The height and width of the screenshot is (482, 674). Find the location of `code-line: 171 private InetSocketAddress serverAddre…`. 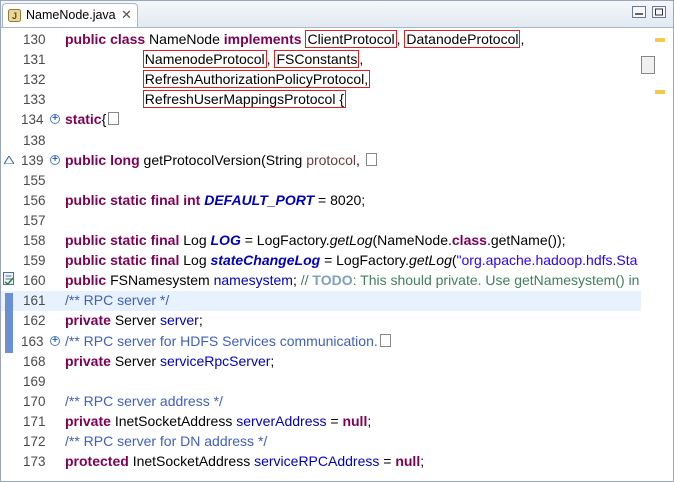

code-line: 171 private InetSocketAddress serverAddre… is located at coordinates (321, 422).